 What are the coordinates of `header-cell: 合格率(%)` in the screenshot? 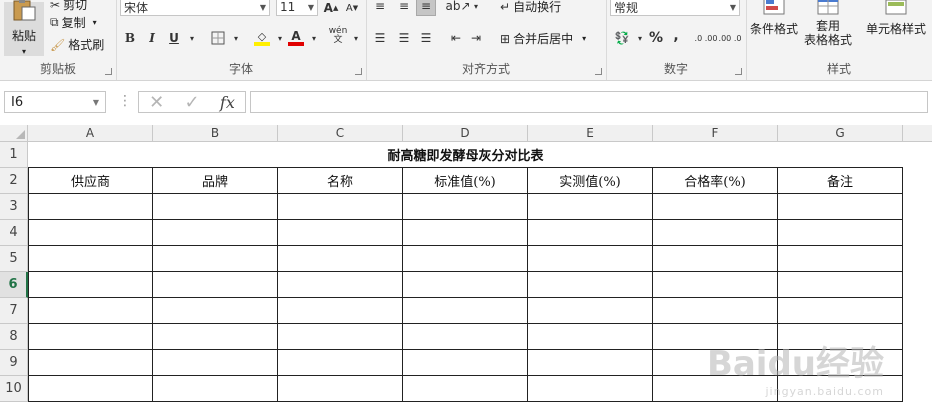 It's located at (715, 181).